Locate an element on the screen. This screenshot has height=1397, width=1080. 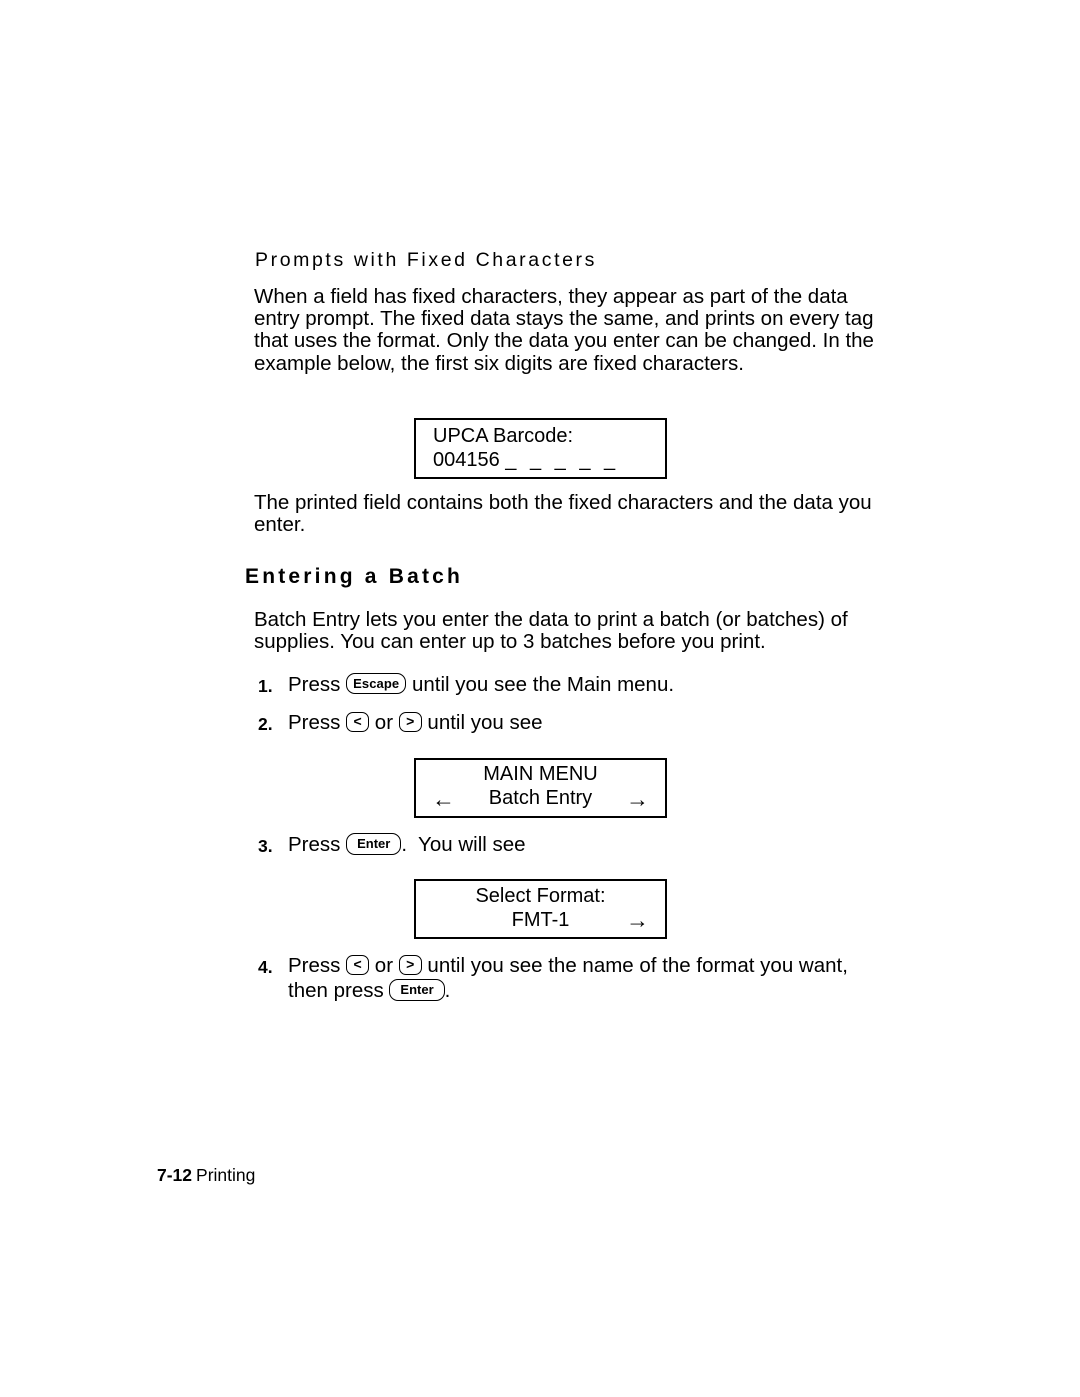
lcd-upca-line1: UPCA Barcode: is located at coordinates (503, 436).